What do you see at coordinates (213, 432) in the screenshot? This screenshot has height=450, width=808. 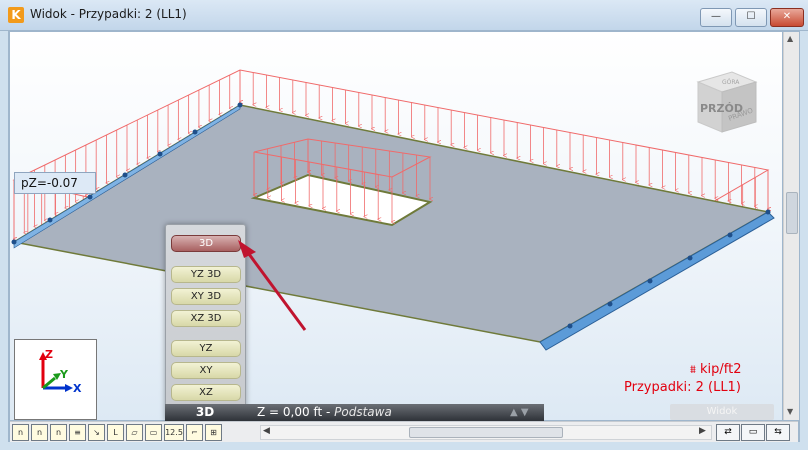 I see `display-tool-11-icon: ⊞` at bounding box center [213, 432].